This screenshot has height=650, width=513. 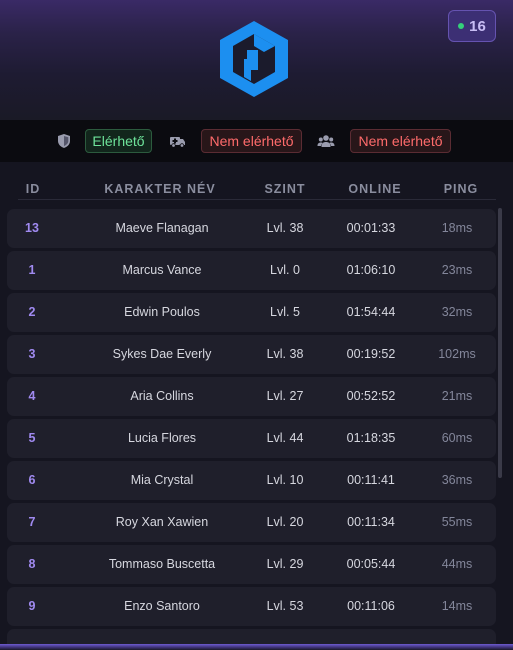 I want to click on player-level: Lvl. 53, so click(x=285, y=606).